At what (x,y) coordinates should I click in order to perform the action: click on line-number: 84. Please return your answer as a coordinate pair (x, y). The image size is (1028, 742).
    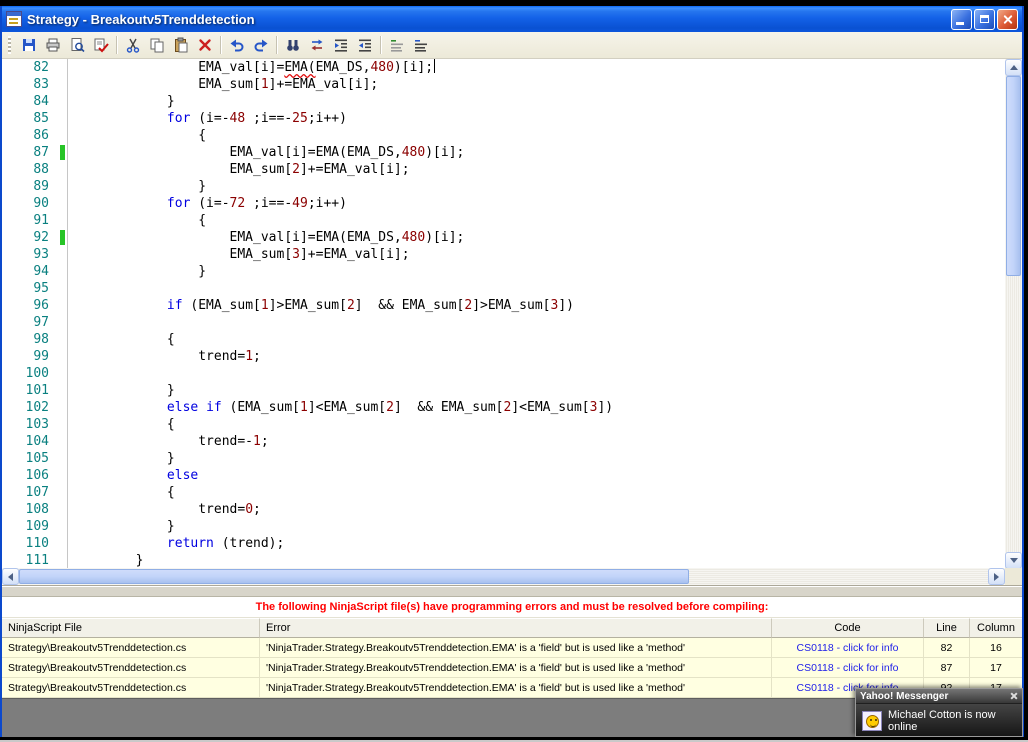
    Looking at the image, I should click on (41, 101).